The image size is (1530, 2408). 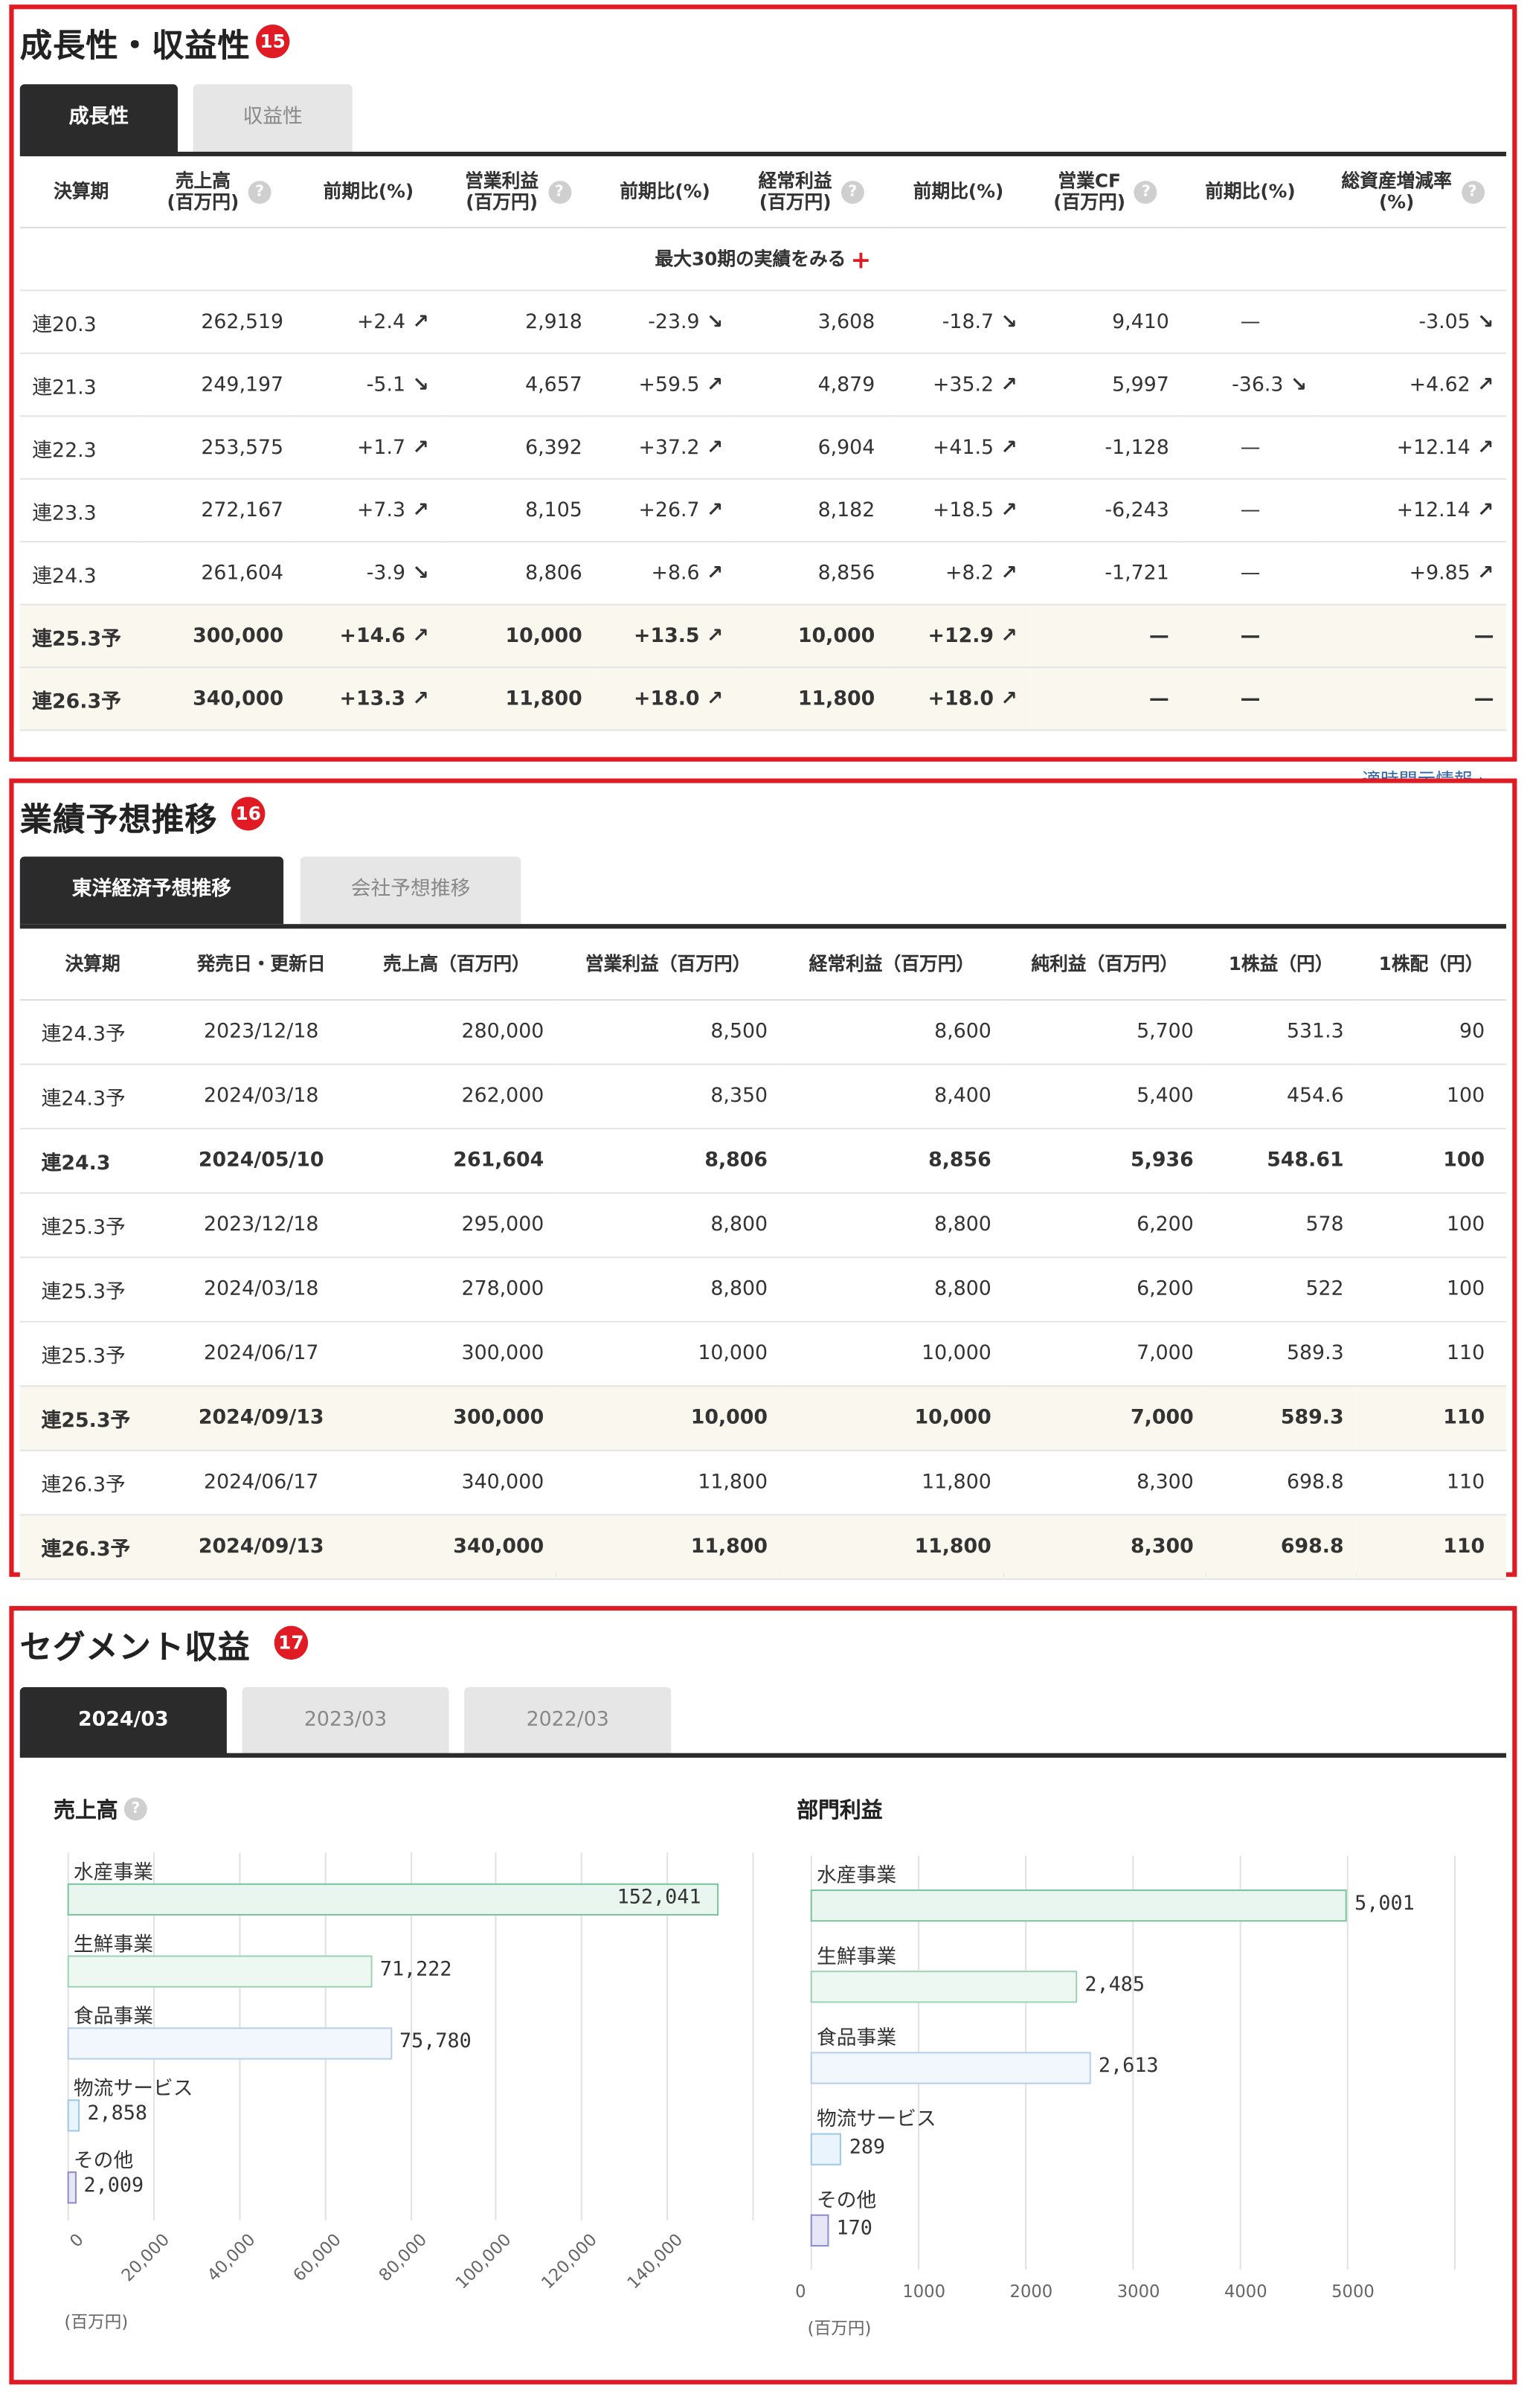 I want to click on cell-value: -3.9, so click(x=386, y=573).